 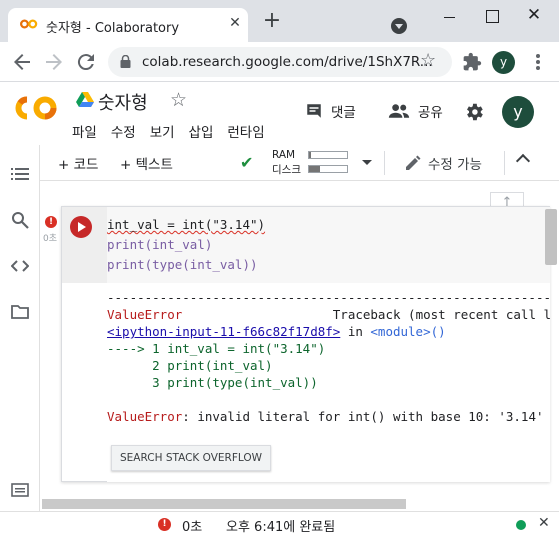 I want to click on error-name: ValueError, so click(x=145, y=314).